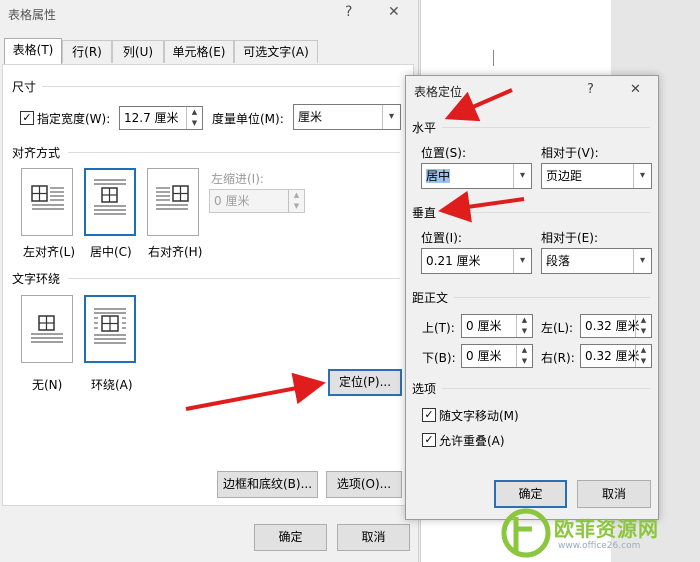 This screenshot has height=562, width=700. I want to click on watermark-logo-icon, so click(526, 533).